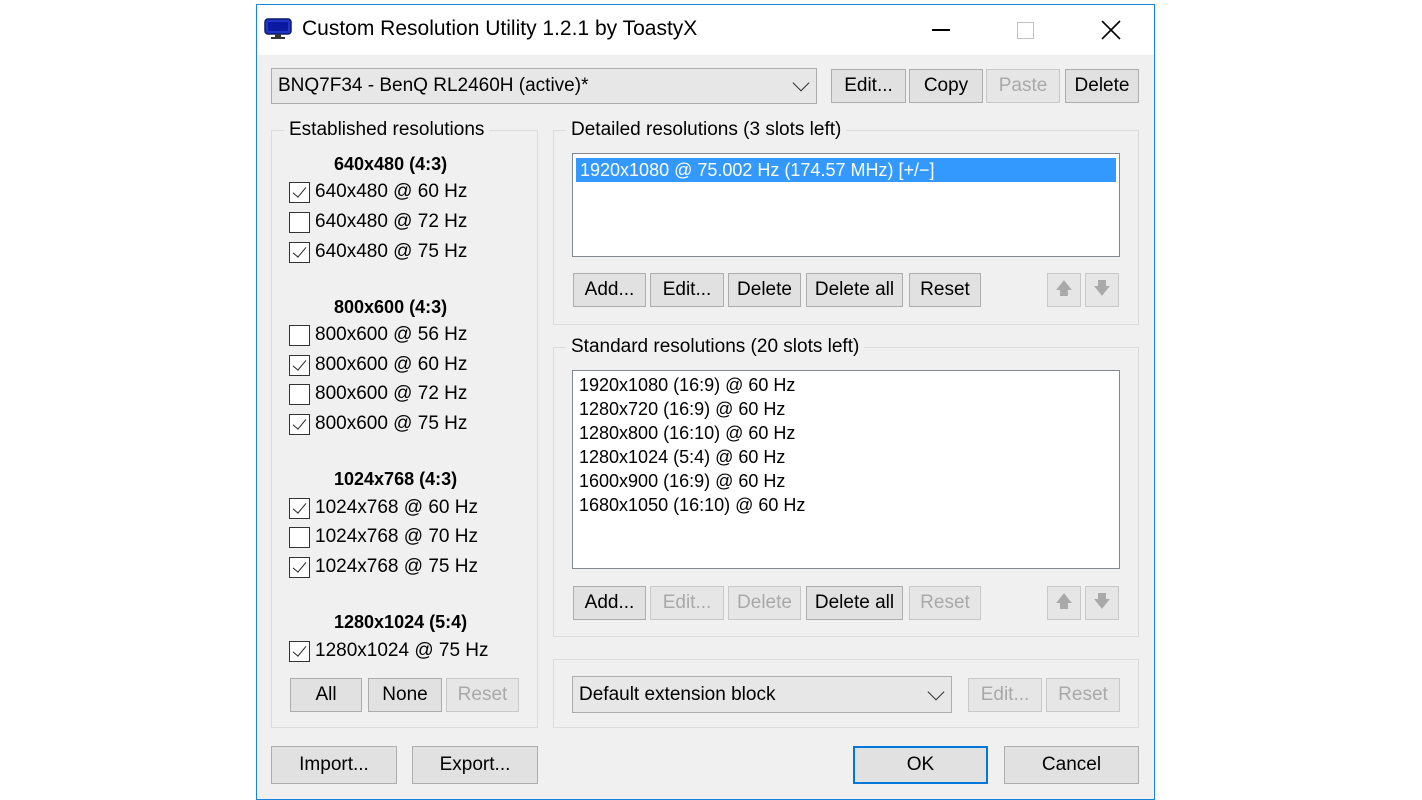 Image resolution: width=1422 pixels, height=800 pixels. I want to click on cancel-button: Cancel, so click(1071, 765).